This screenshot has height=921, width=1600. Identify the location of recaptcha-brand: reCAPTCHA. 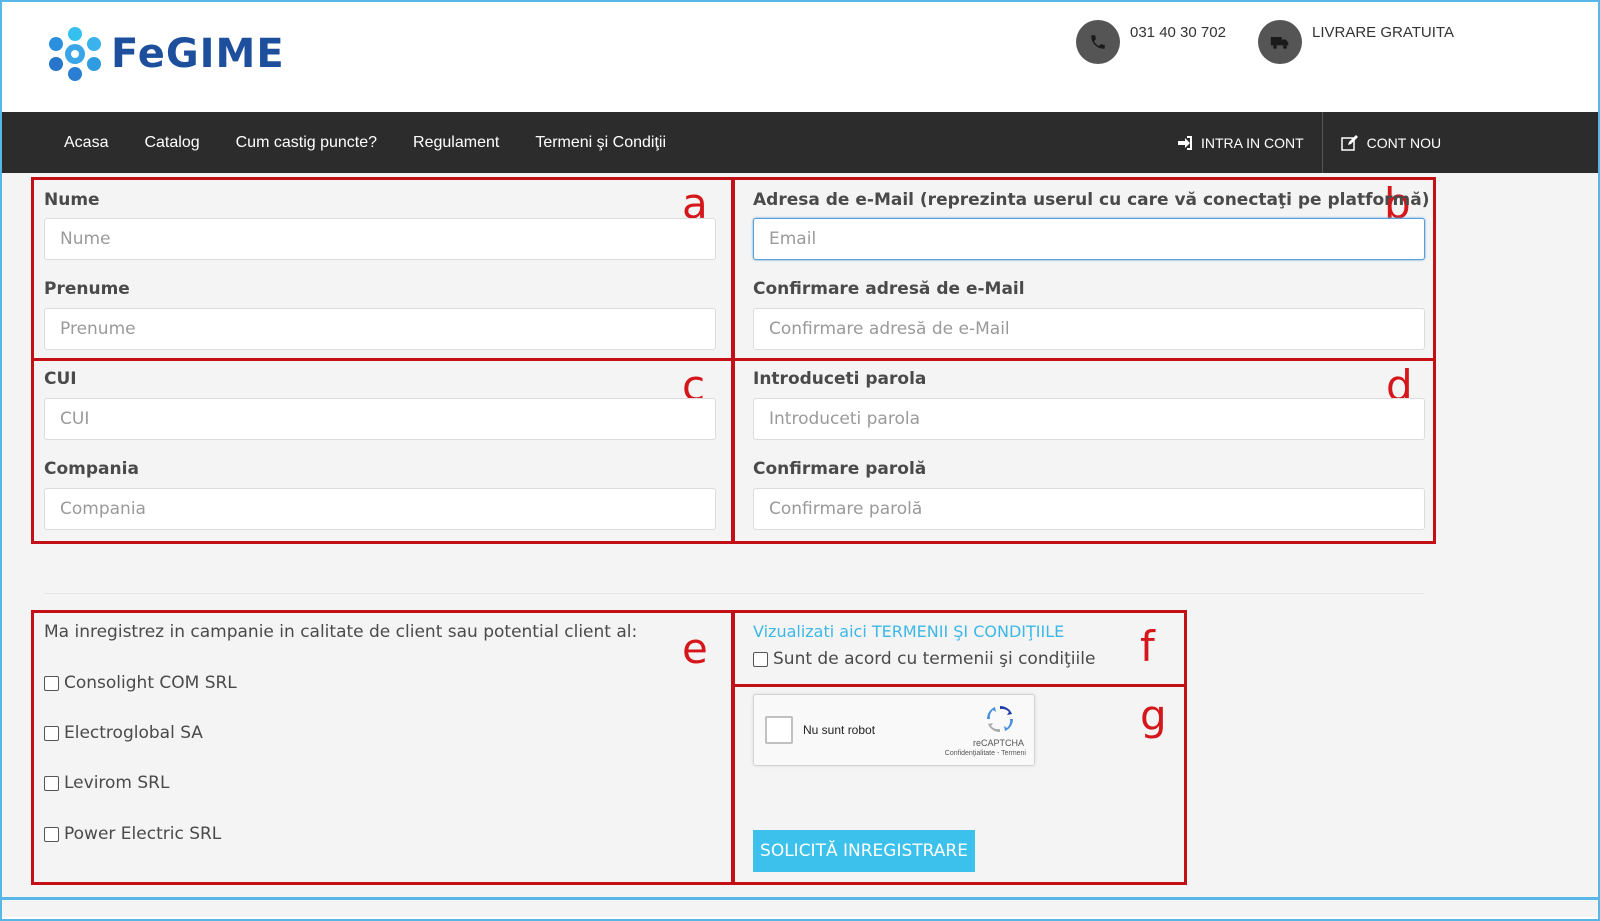
(998, 743).